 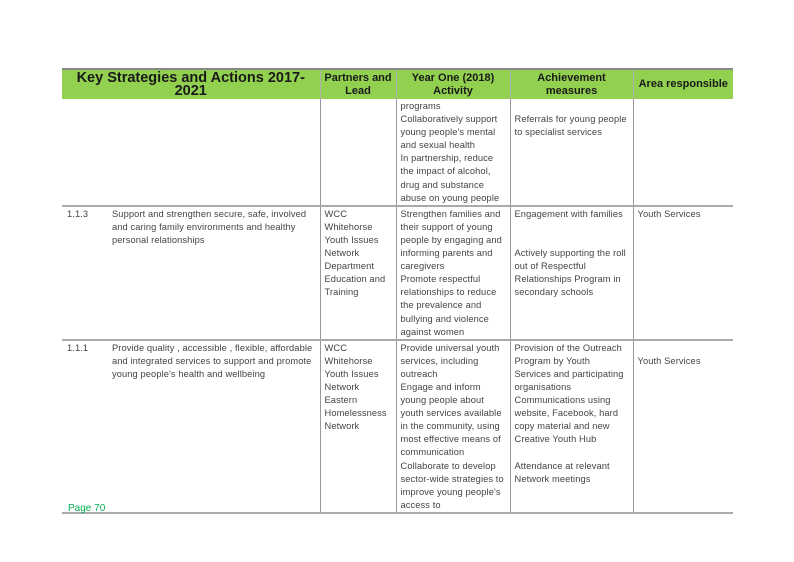 What do you see at coordinates (214, 153) in the screenshot?
I see `row-strategy` at bounding box center [214, 153].